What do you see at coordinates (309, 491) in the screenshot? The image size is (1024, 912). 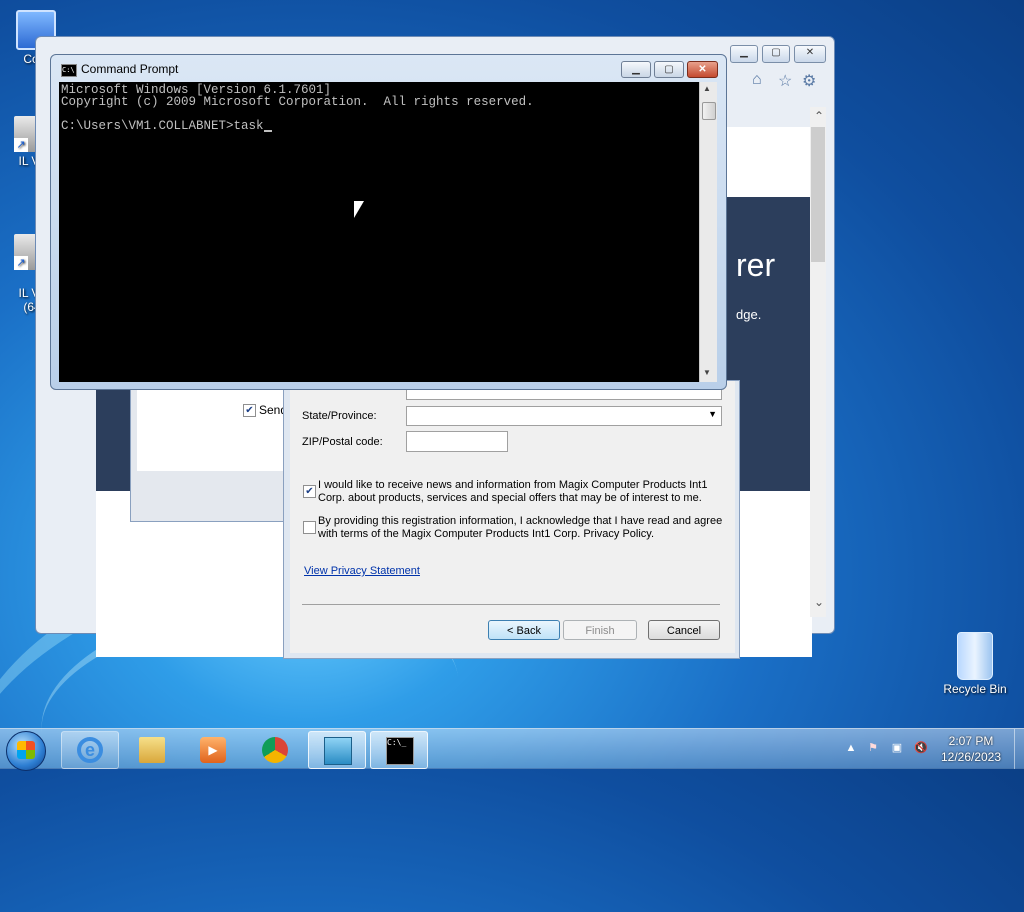 I see `news-checkbox: ✔` at bounding box center [309, 491].